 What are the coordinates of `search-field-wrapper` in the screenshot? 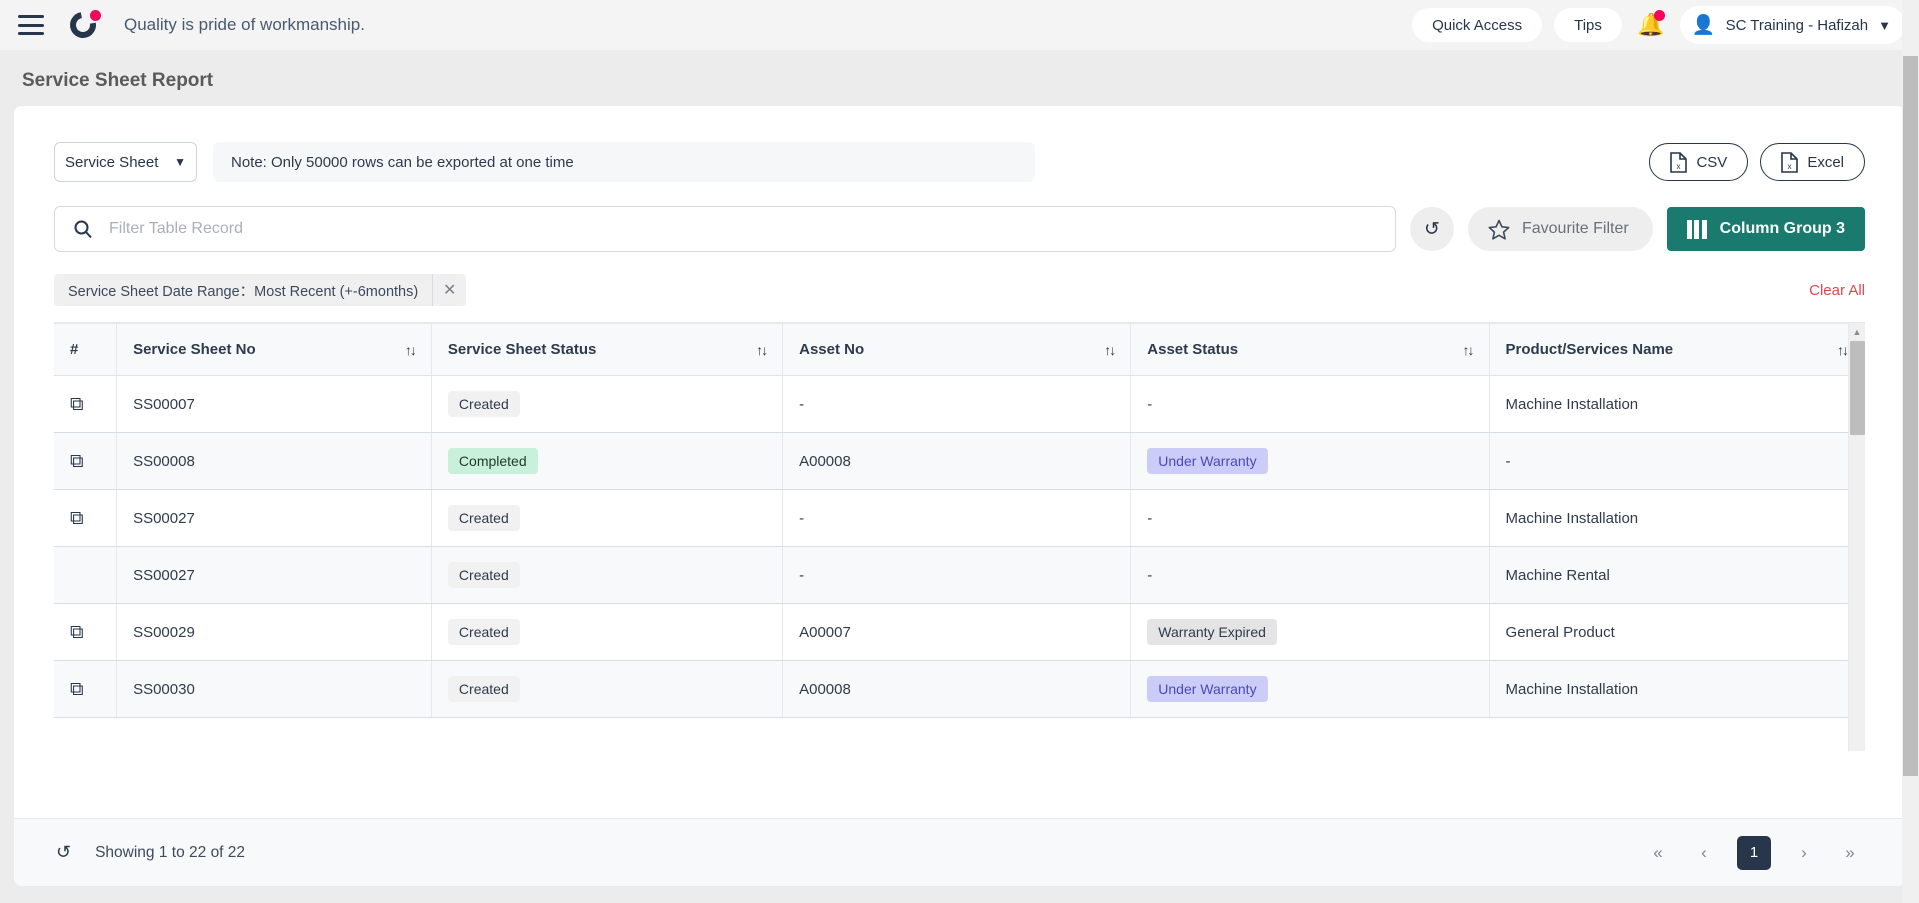 It's located at (725, 229).